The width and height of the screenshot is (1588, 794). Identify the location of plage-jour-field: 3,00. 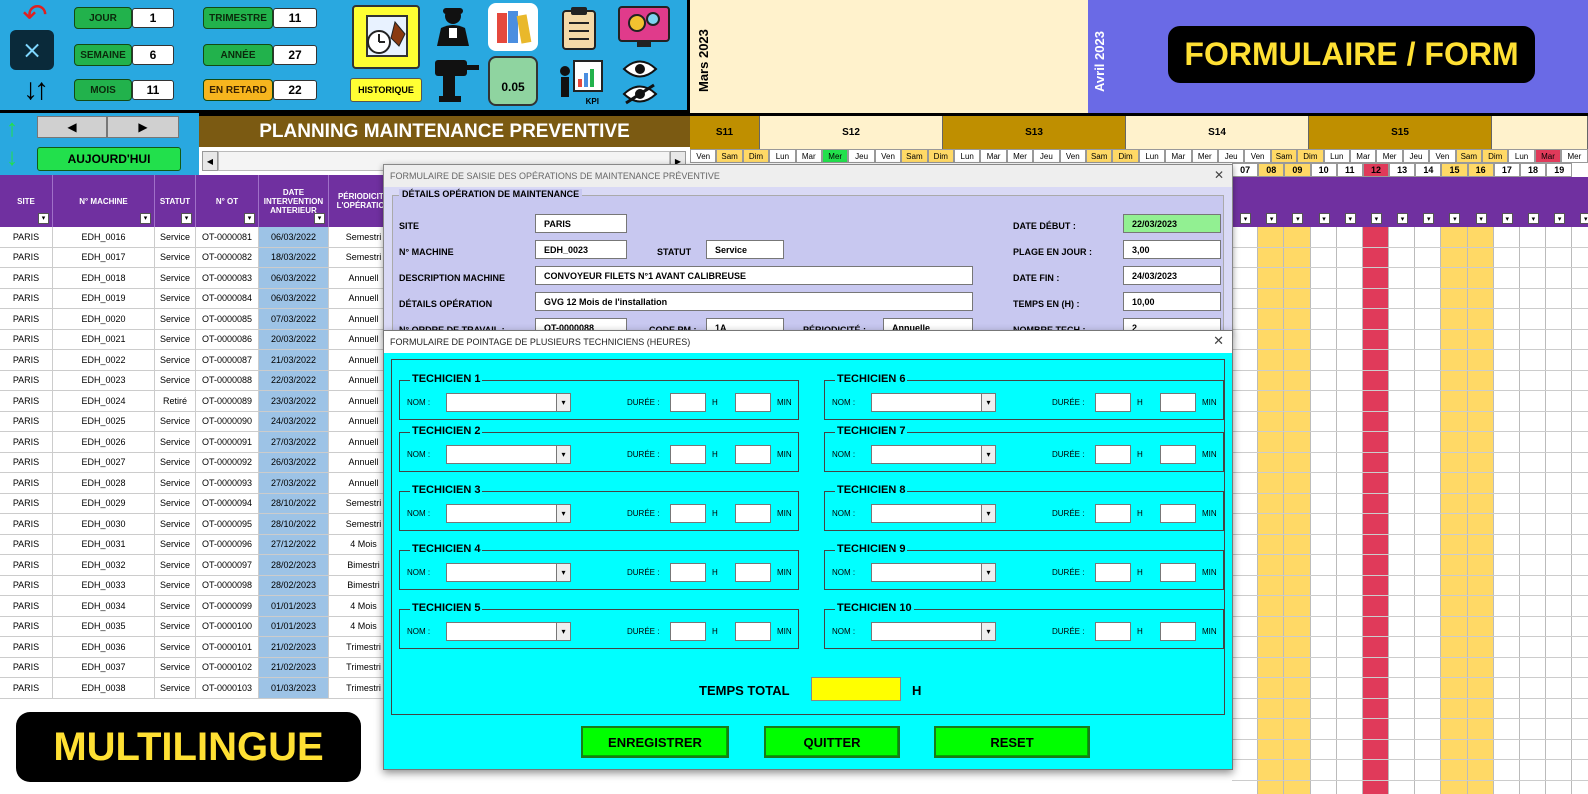
(1172, 249).